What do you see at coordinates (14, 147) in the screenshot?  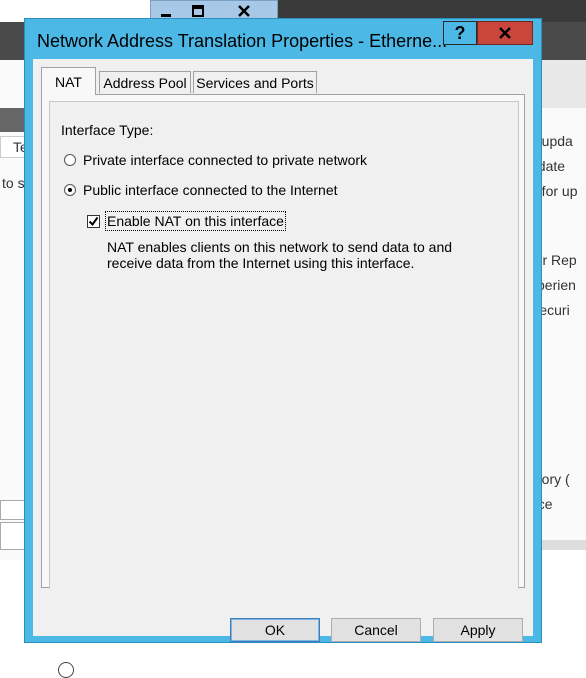 I see `background-column-header: Te` at bounding box center [14, 147].